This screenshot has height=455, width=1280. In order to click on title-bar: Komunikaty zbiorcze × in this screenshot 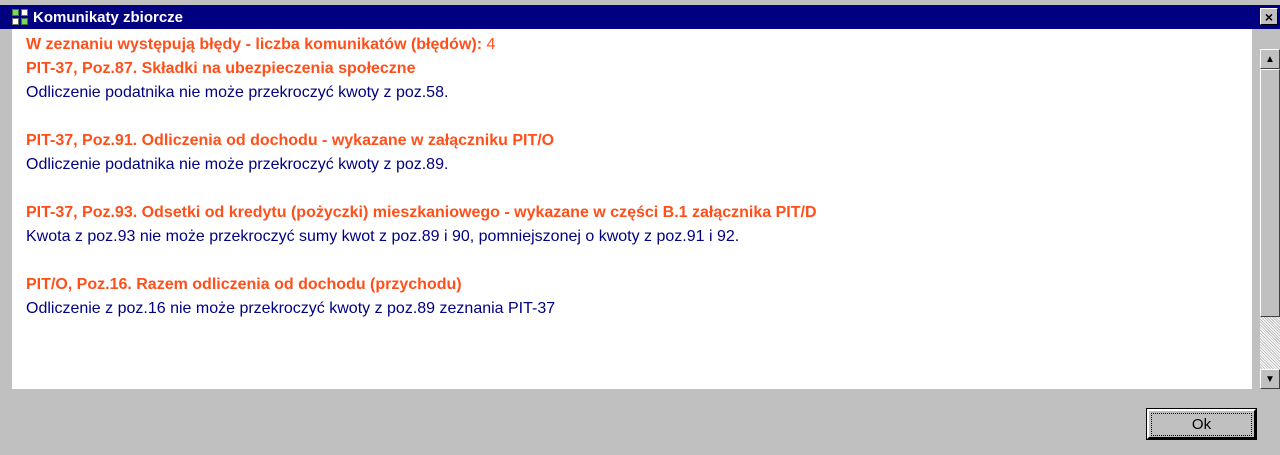, I will do `click(640, 17)`.